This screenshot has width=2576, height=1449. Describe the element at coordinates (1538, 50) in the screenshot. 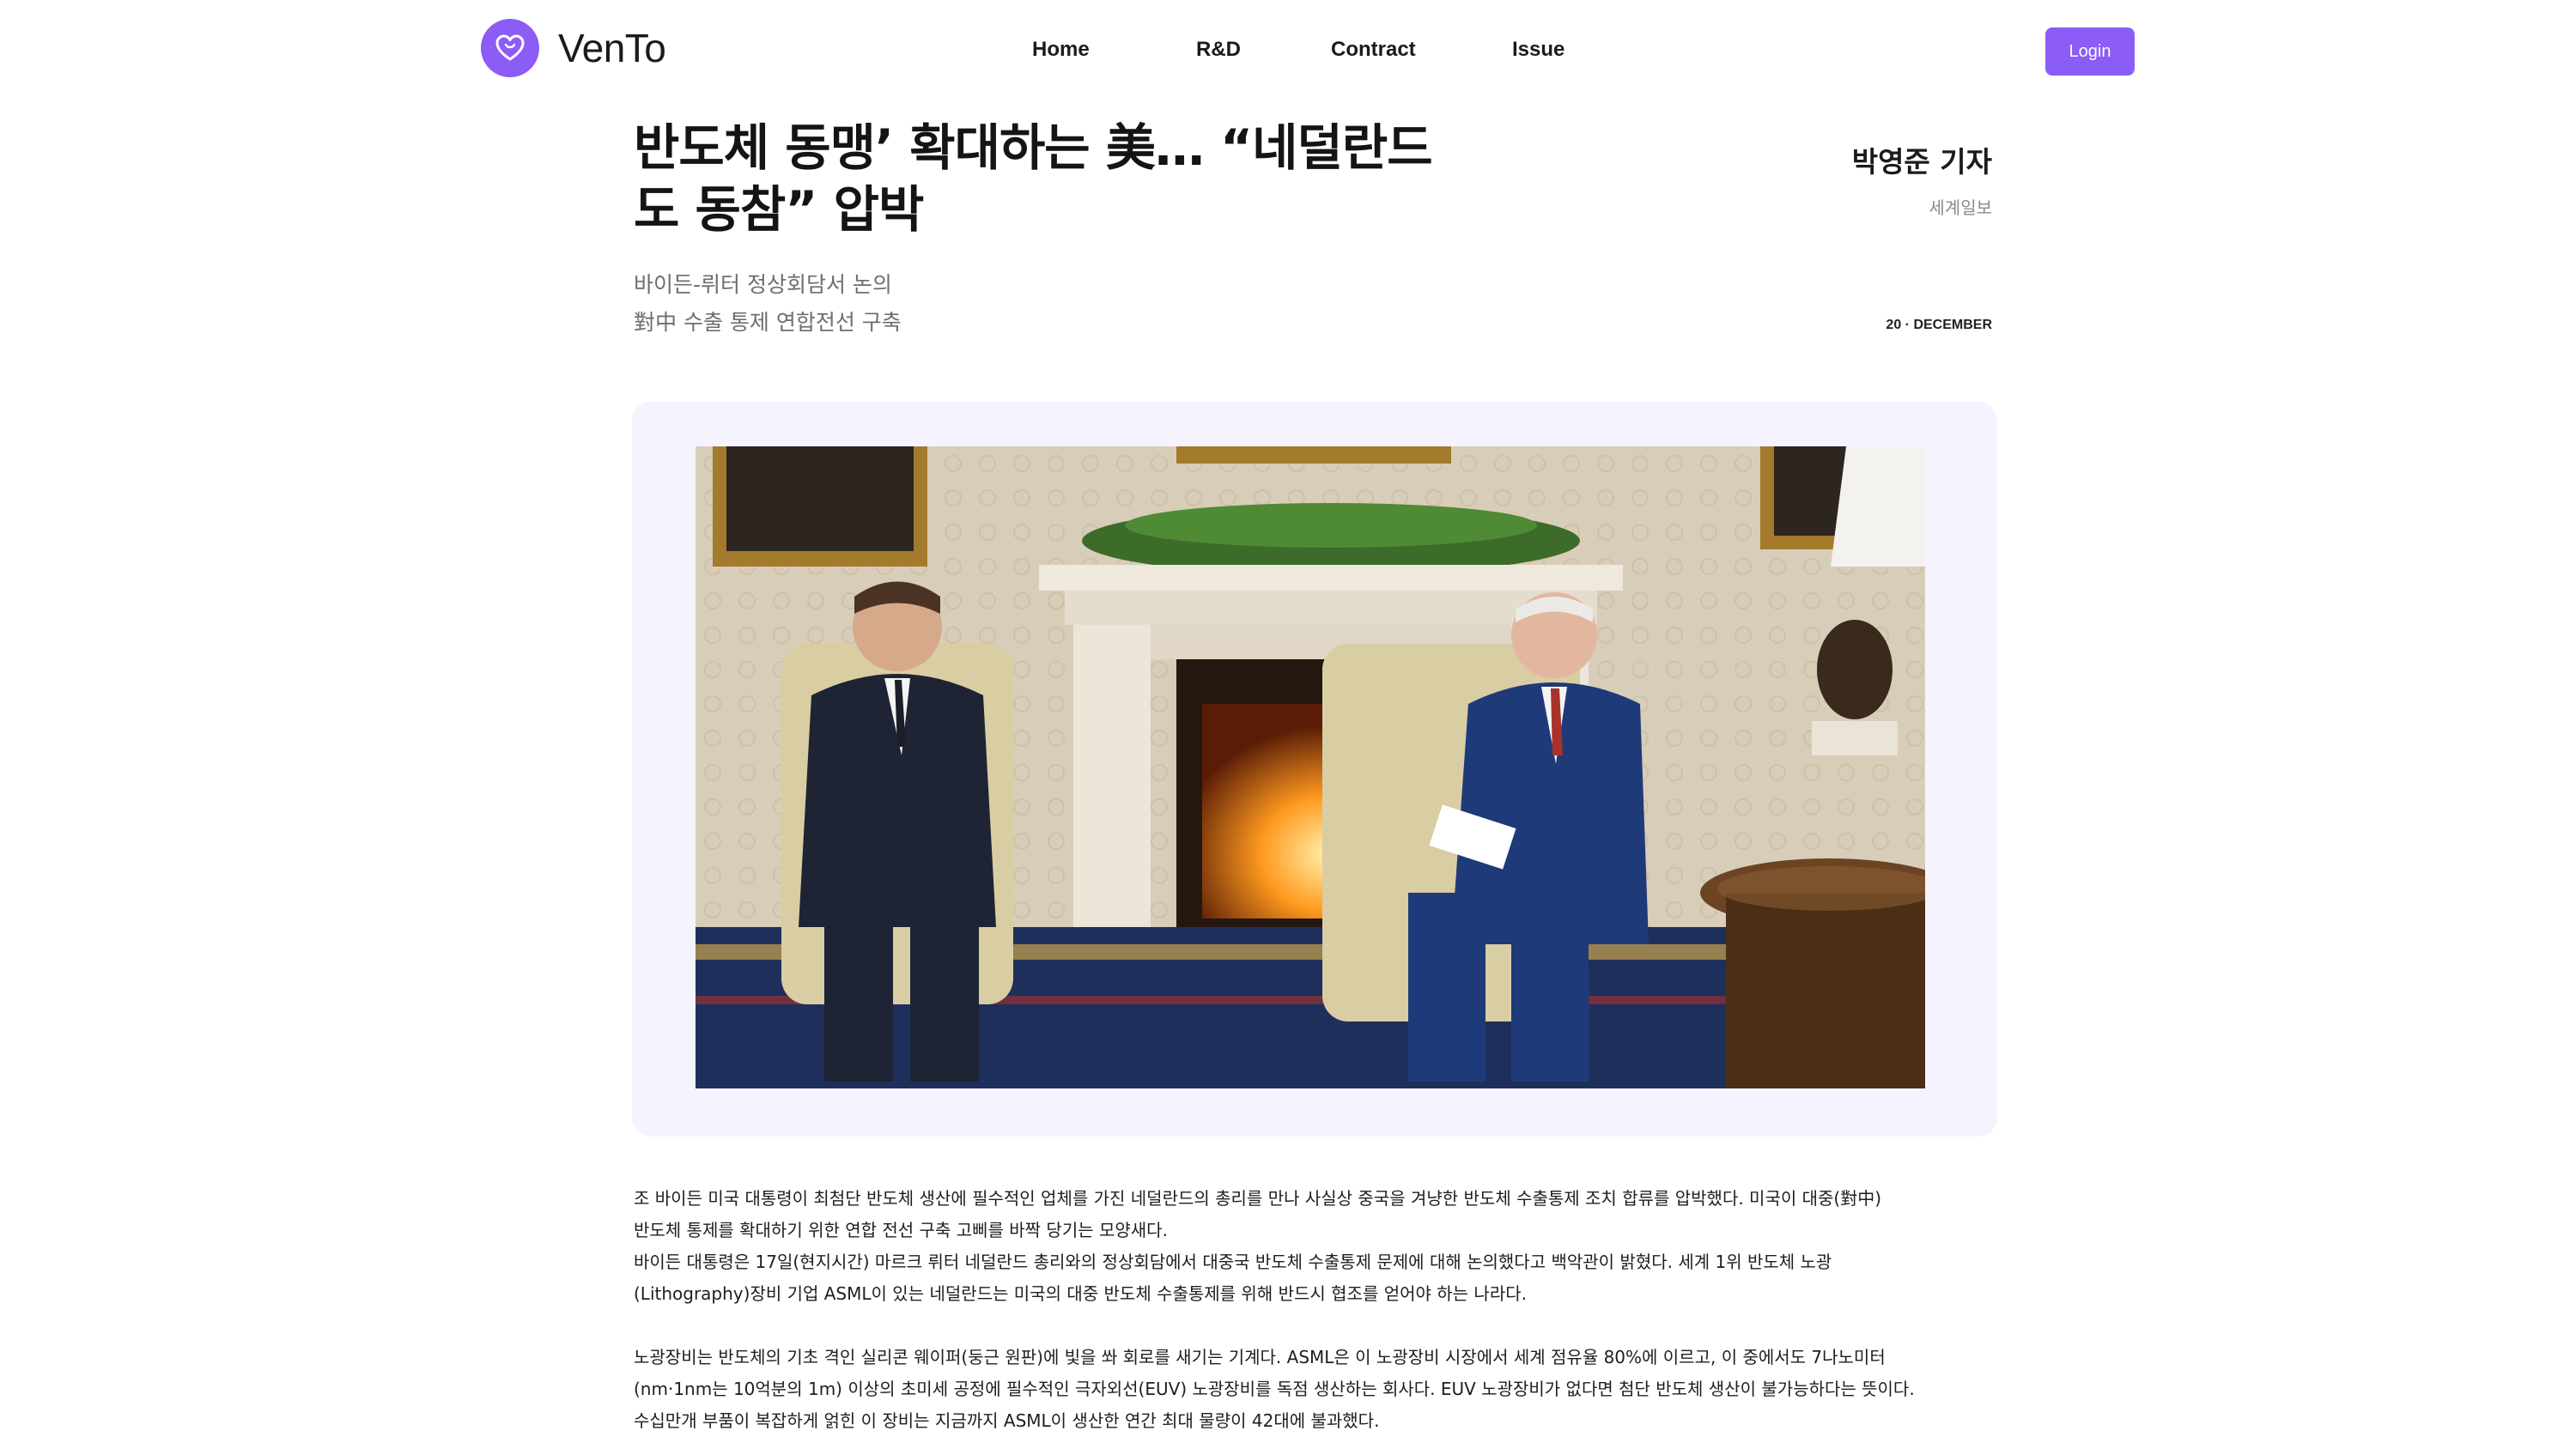

I see `nav-issue: Issue` at that location.